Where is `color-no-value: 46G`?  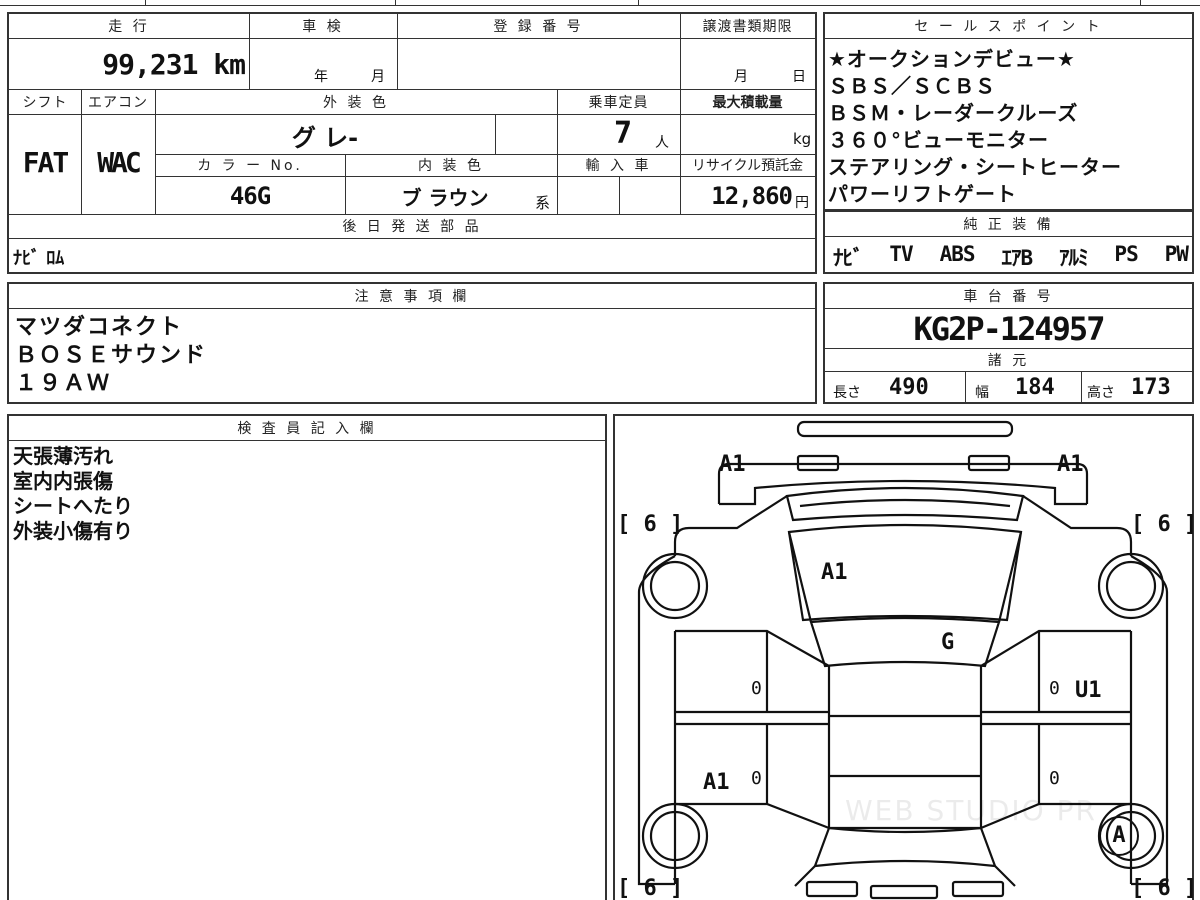 color-no-value: 46G is located at coordinates (250, 196).